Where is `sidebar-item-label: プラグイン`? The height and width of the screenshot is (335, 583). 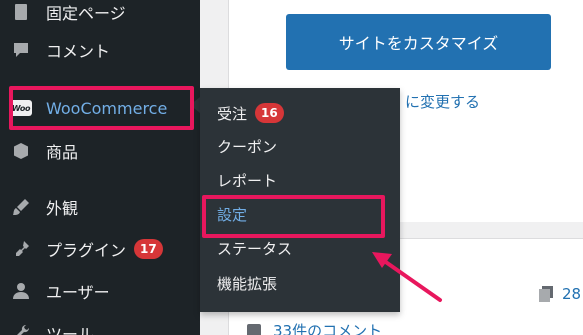 sidebar-item-label: プラグイン is located at coordinates (86, 250).